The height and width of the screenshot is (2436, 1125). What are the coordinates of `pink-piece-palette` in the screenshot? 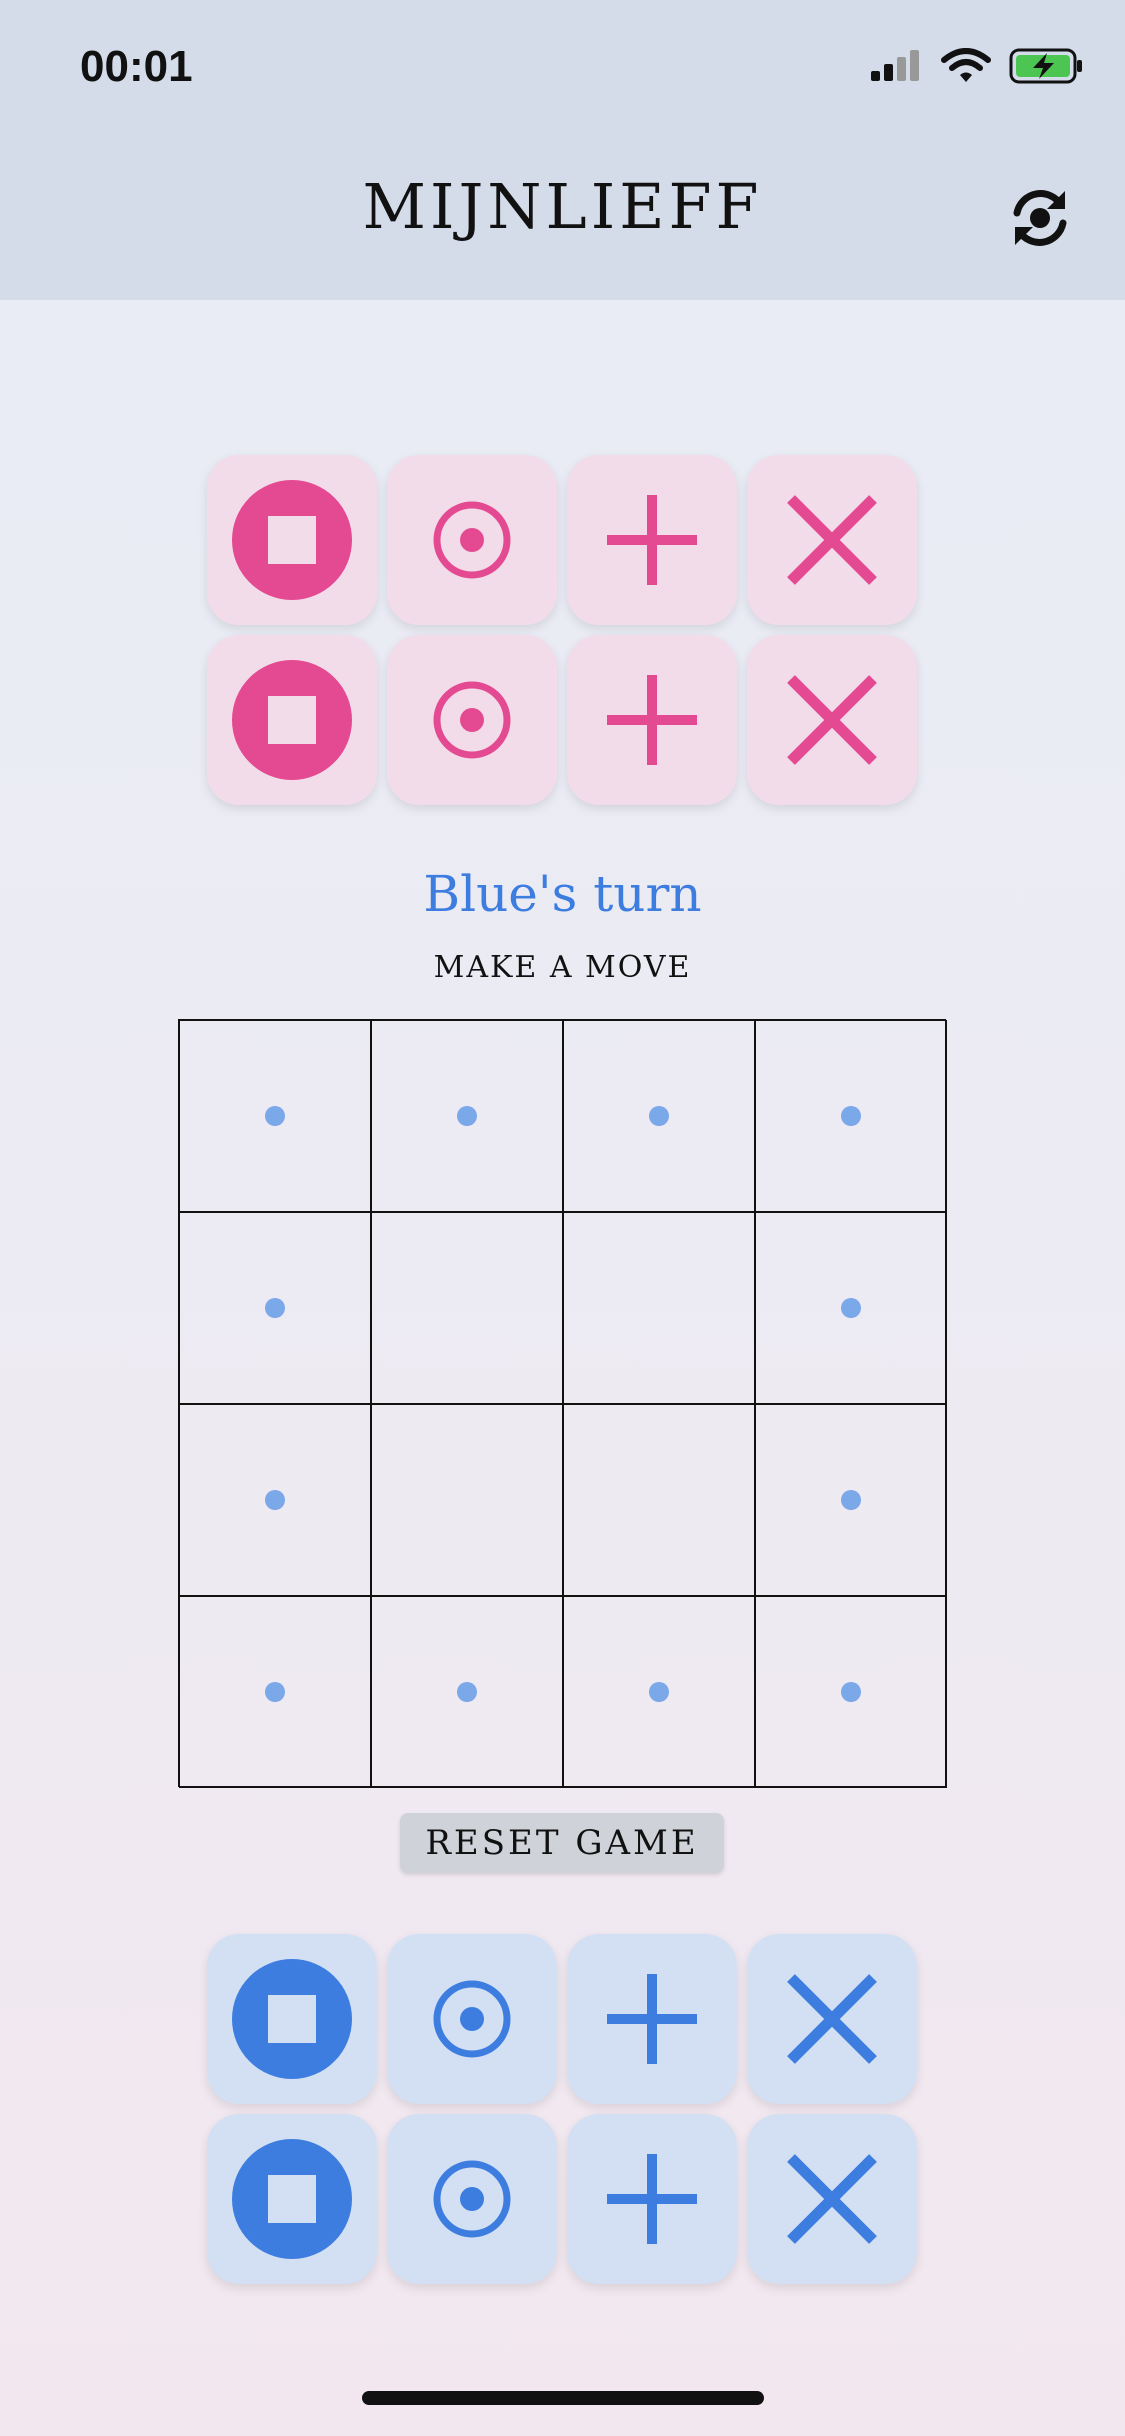 It's located at (562, 630).